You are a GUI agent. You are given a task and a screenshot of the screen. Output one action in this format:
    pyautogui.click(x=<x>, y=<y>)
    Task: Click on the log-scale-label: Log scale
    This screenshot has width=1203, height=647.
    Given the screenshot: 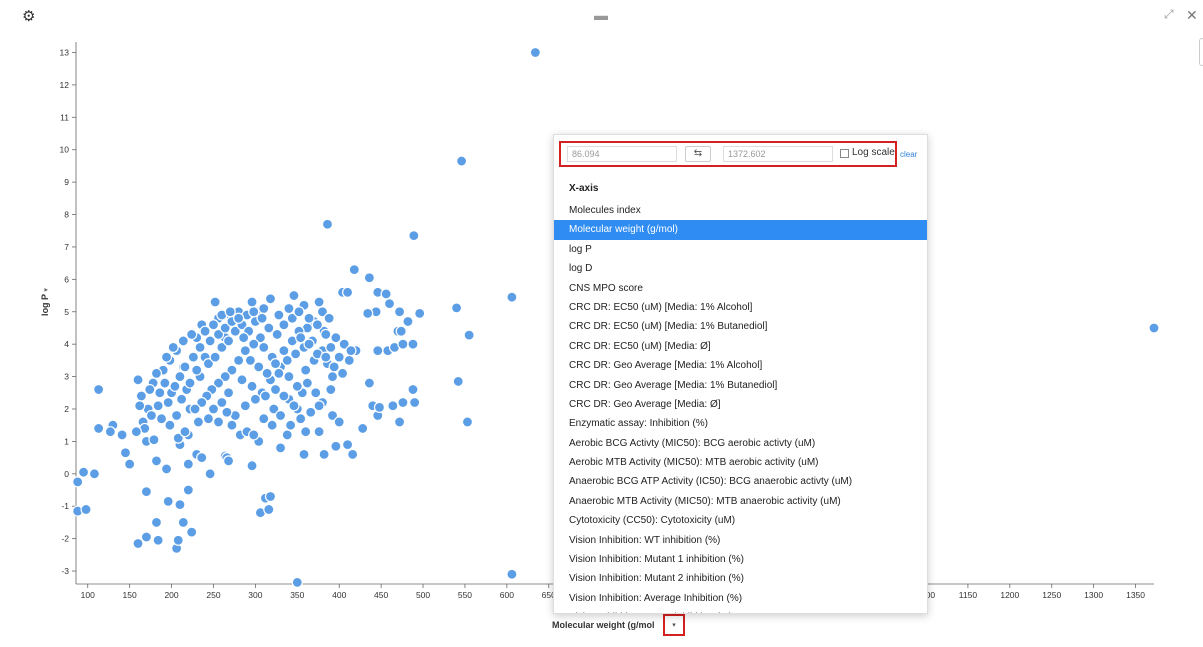 What is the action you would take?
    pyautogui.click(x=873, y=152)
    